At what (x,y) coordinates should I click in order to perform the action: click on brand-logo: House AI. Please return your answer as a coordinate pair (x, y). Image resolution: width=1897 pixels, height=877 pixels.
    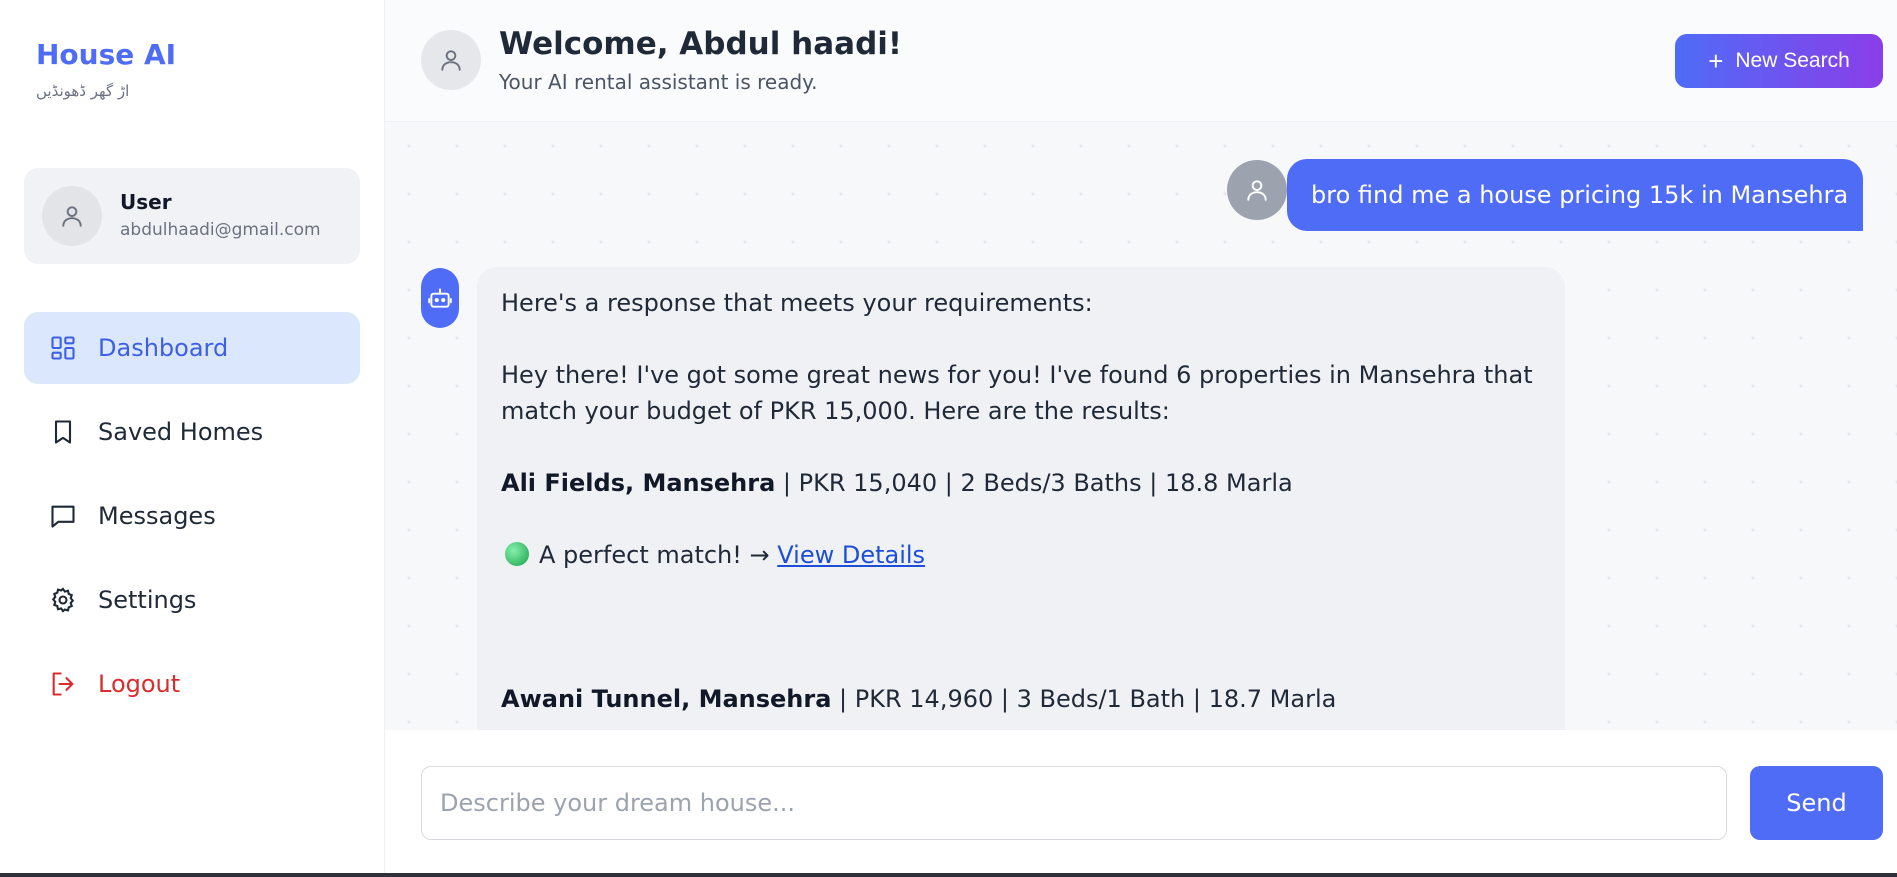
    Looking at the image, I should click on (106, 54).